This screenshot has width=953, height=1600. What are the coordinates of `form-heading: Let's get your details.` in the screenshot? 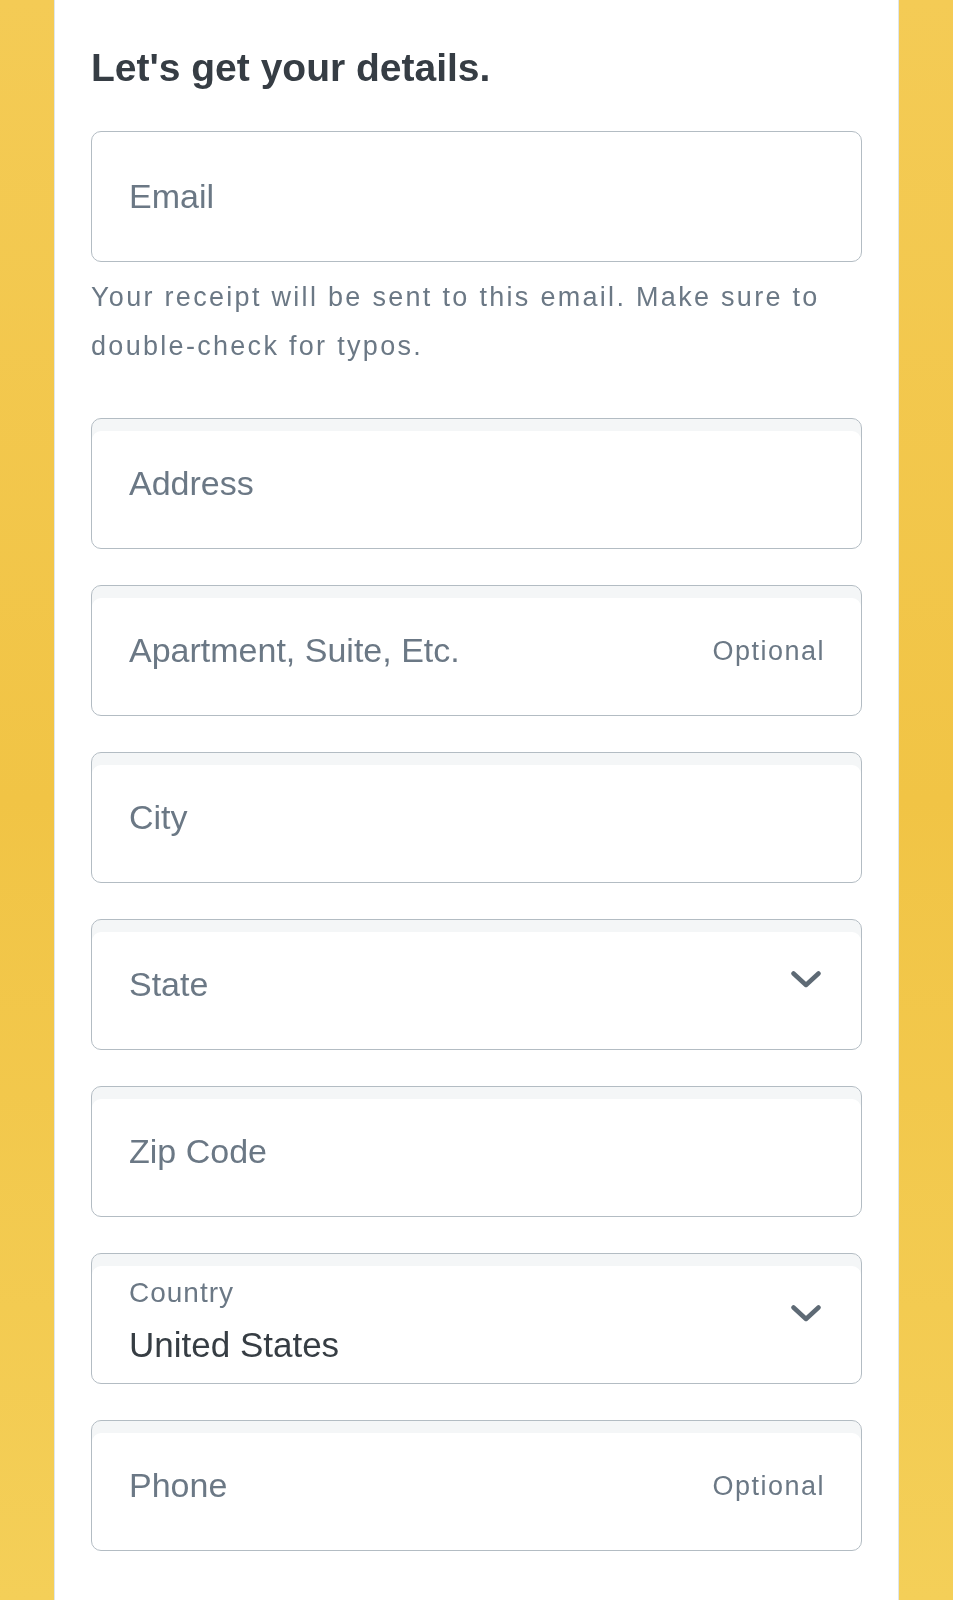 It's located at (291, 68).